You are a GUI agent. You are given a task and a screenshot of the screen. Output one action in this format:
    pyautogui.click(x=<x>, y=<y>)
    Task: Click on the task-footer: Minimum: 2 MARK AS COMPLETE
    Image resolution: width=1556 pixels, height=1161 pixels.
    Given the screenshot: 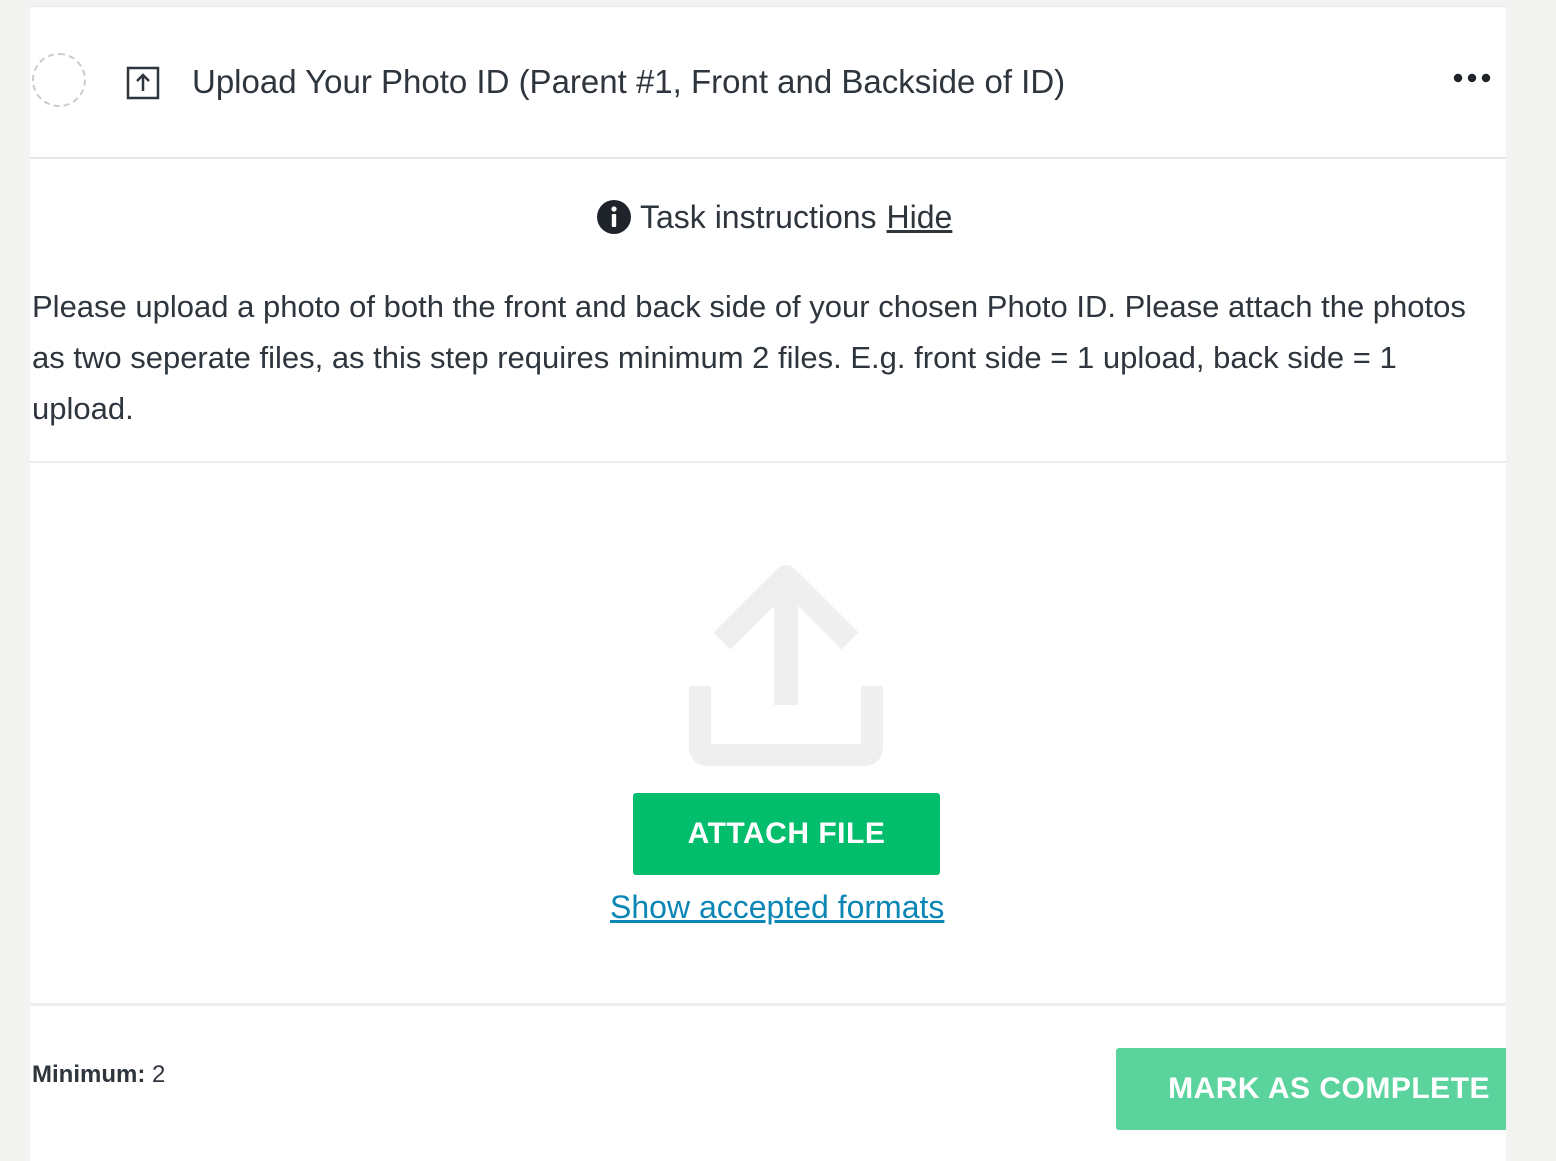 What is the action you would take?
    pyautogui.click(x=768, y=1084)
    